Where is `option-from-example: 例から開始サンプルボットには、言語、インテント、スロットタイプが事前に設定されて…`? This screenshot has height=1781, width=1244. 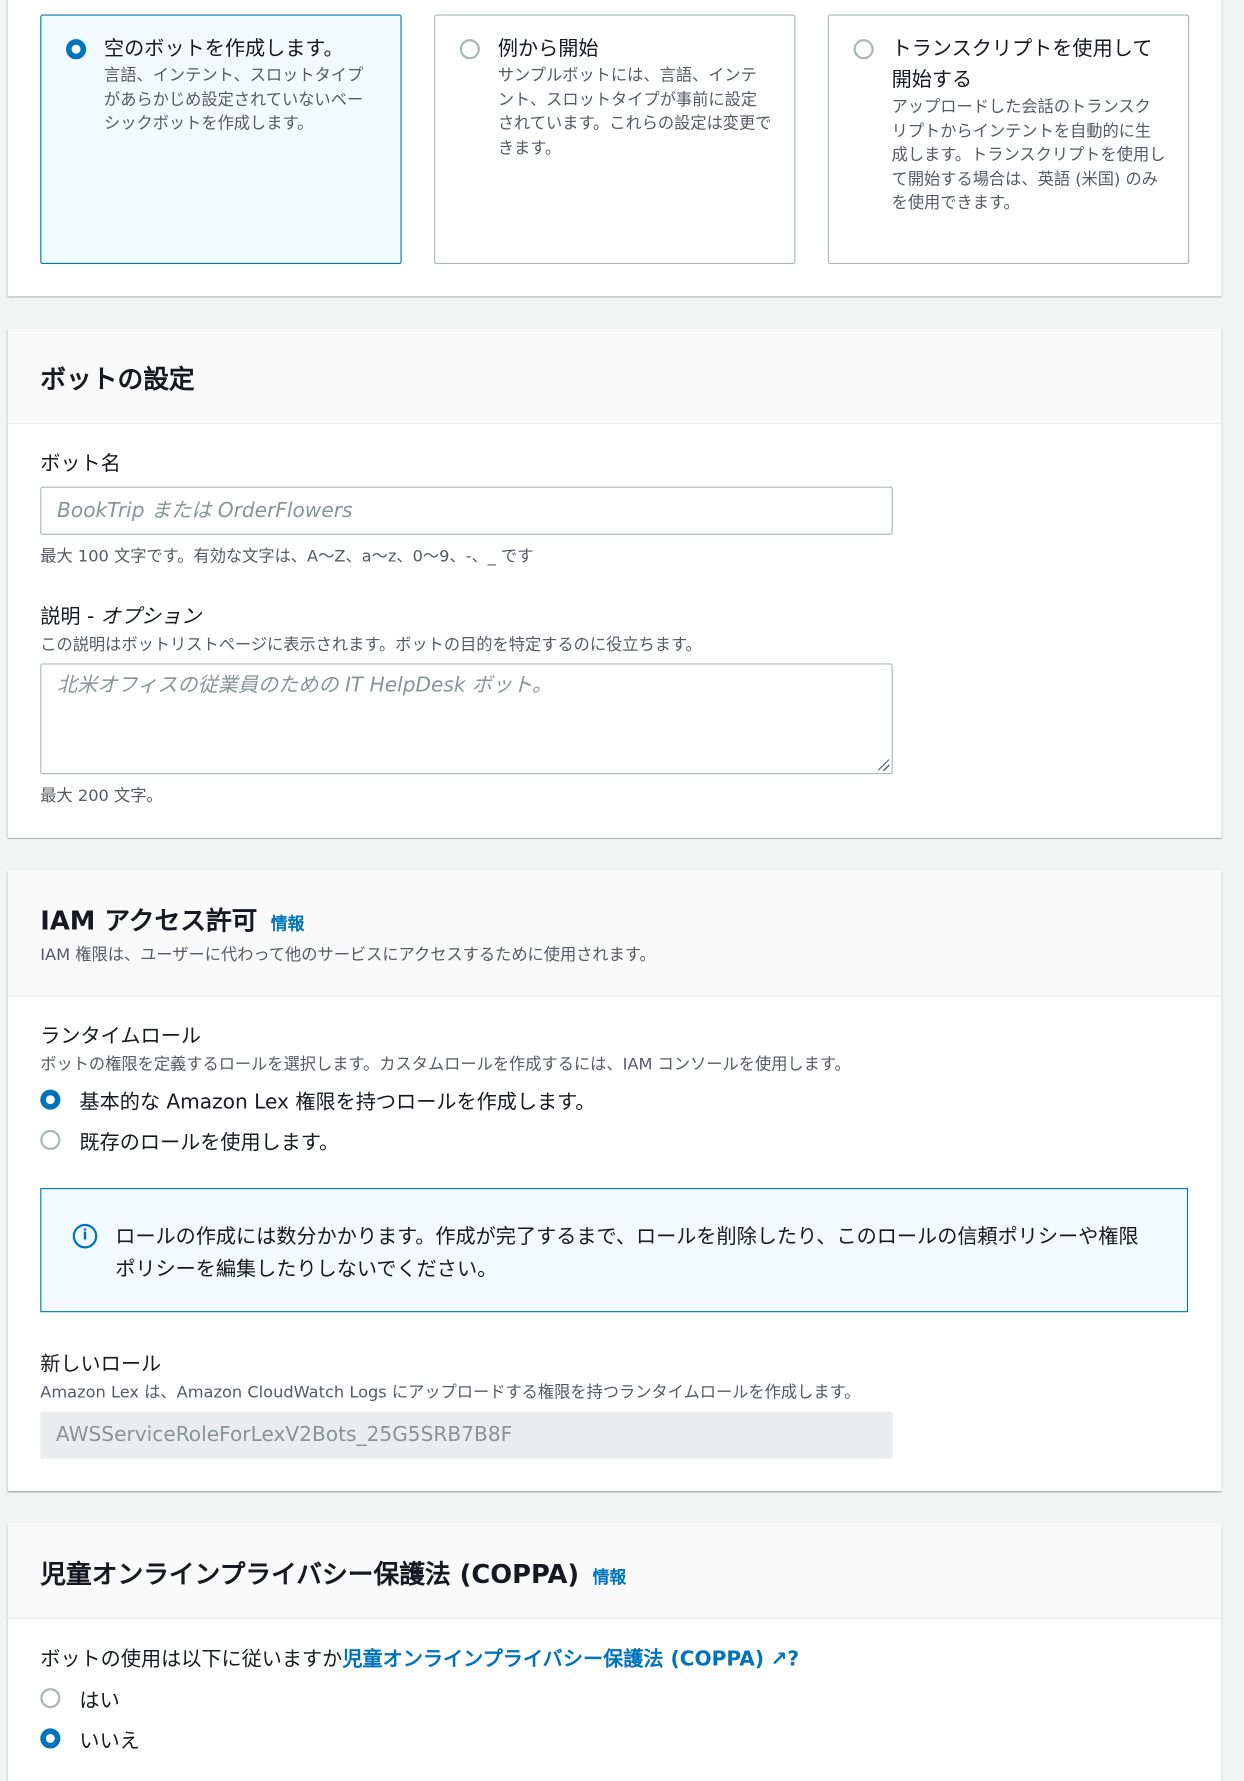 option-from-example: 例から開始サンプルボットには、言語、インテント、スロットタイプが事前に設定されて… is located at coordinates (615, 139).